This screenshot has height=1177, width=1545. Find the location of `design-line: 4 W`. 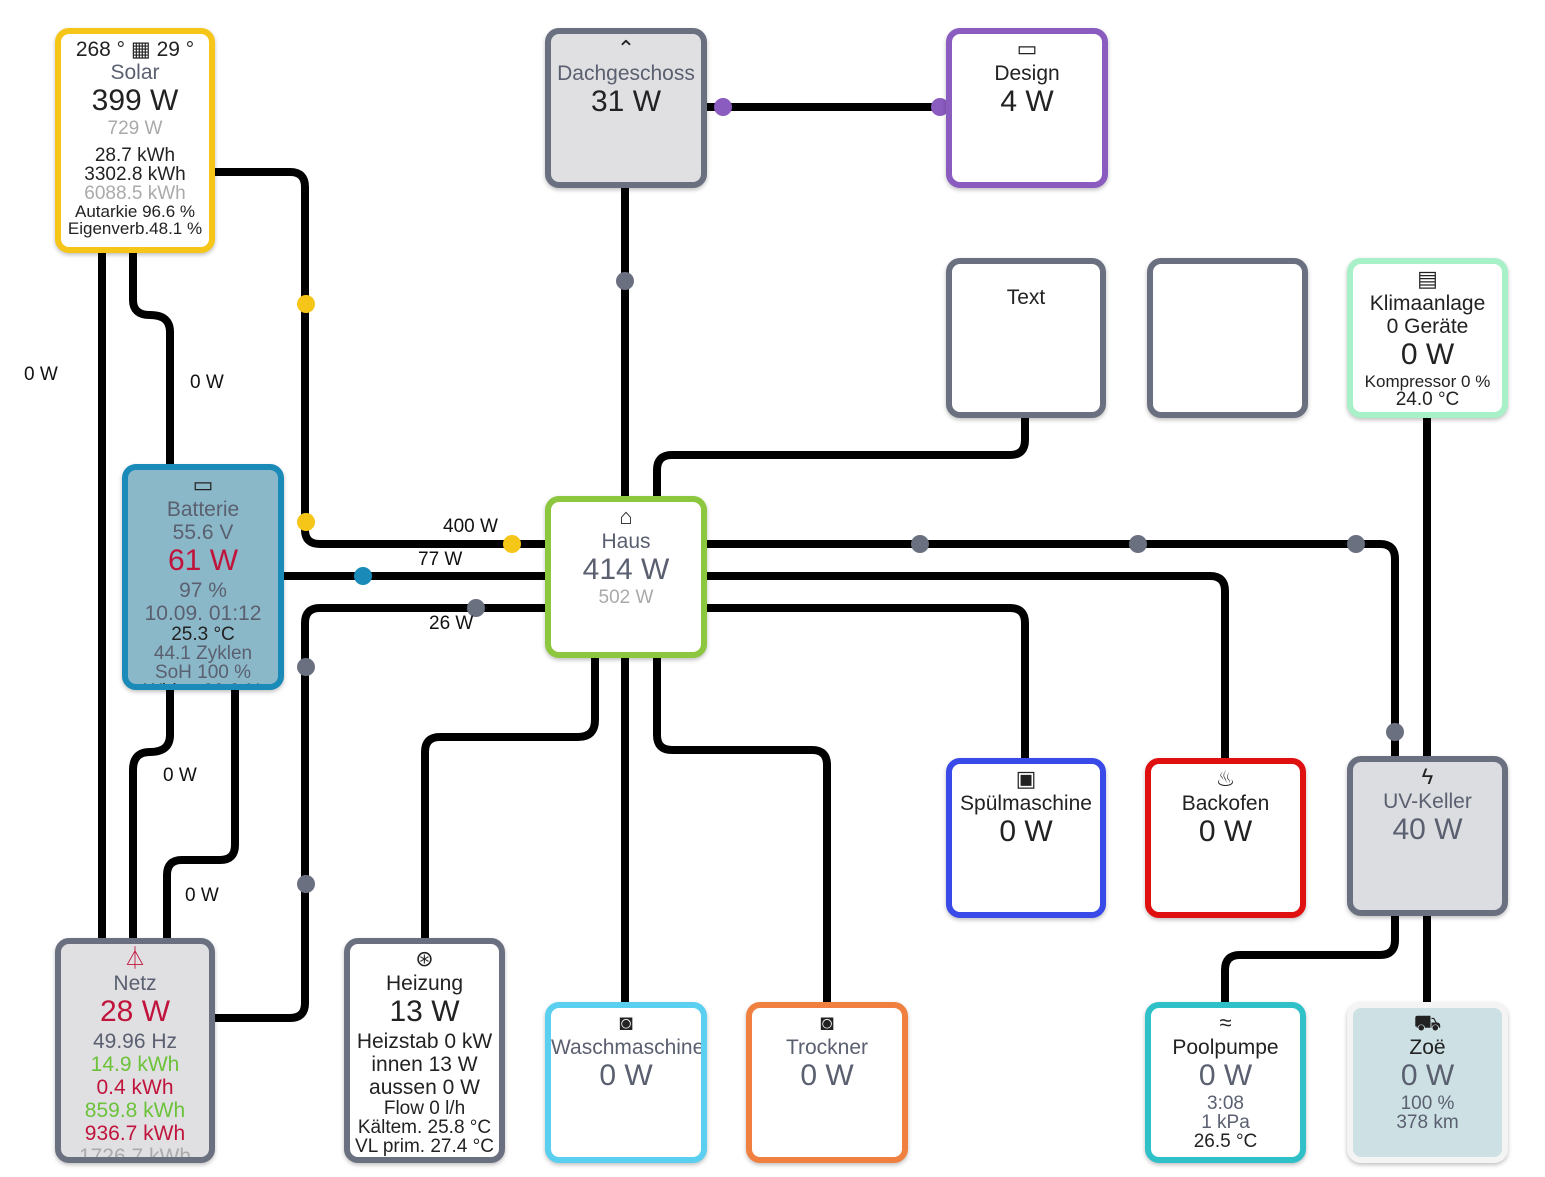

design-line: 4 W is located at coordinates (1027, 102).